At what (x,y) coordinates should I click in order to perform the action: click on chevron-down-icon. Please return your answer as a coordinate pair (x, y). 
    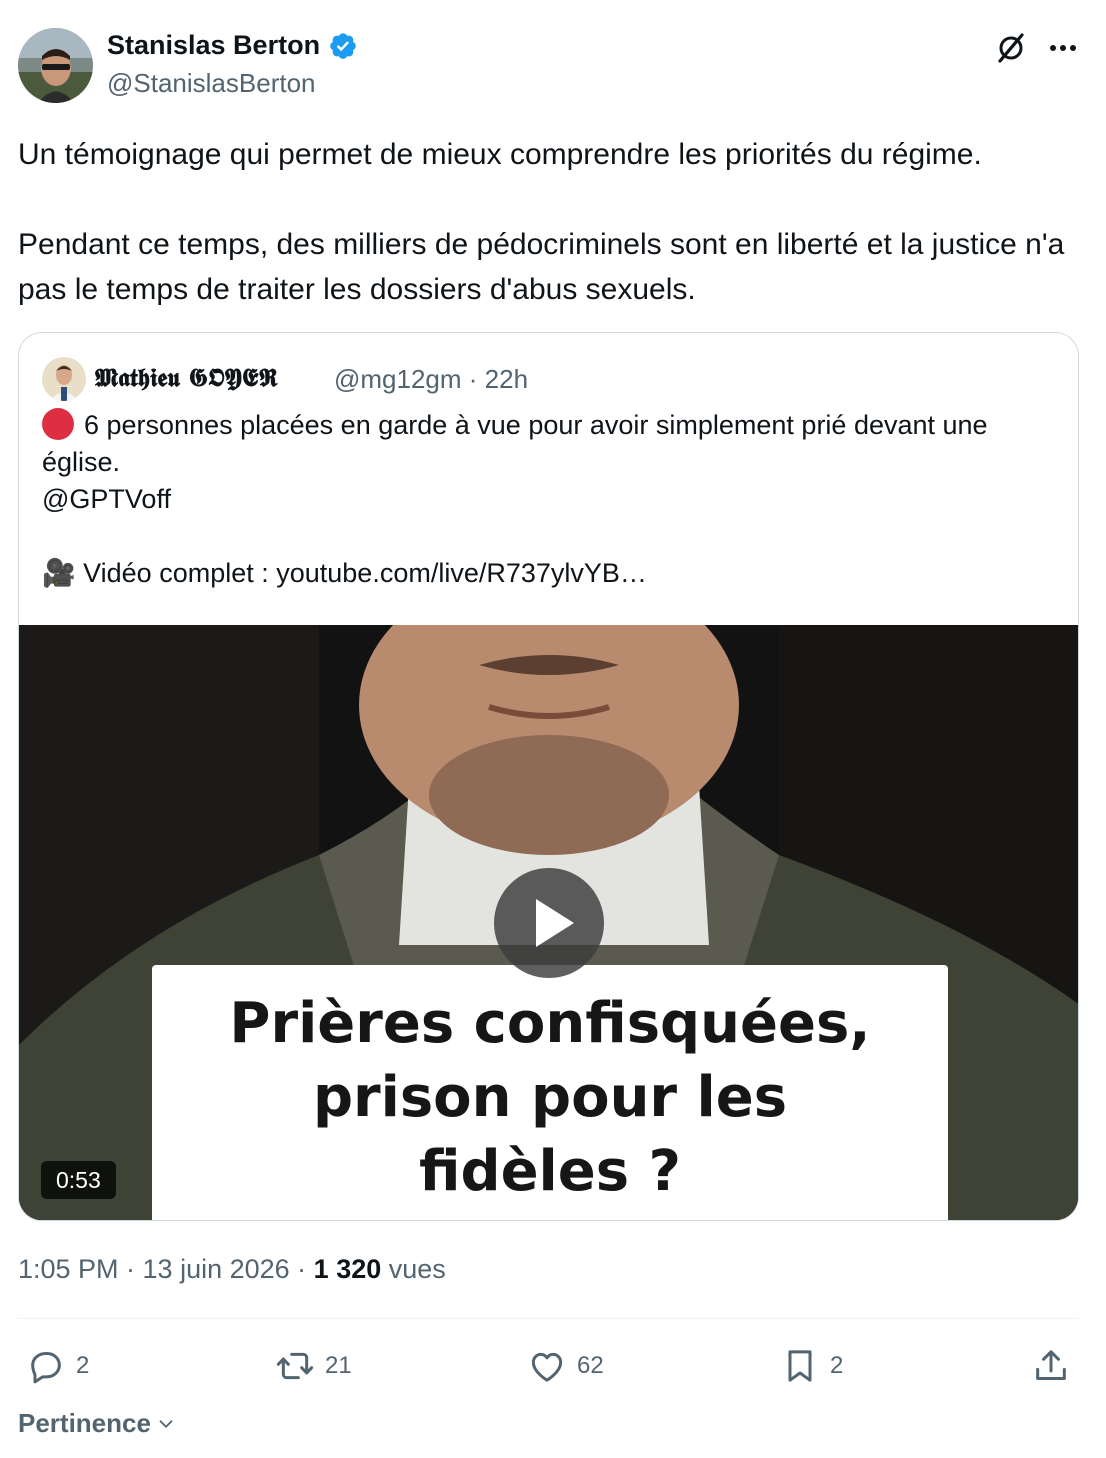
    Looking at the image, I should click on (166, 1423).